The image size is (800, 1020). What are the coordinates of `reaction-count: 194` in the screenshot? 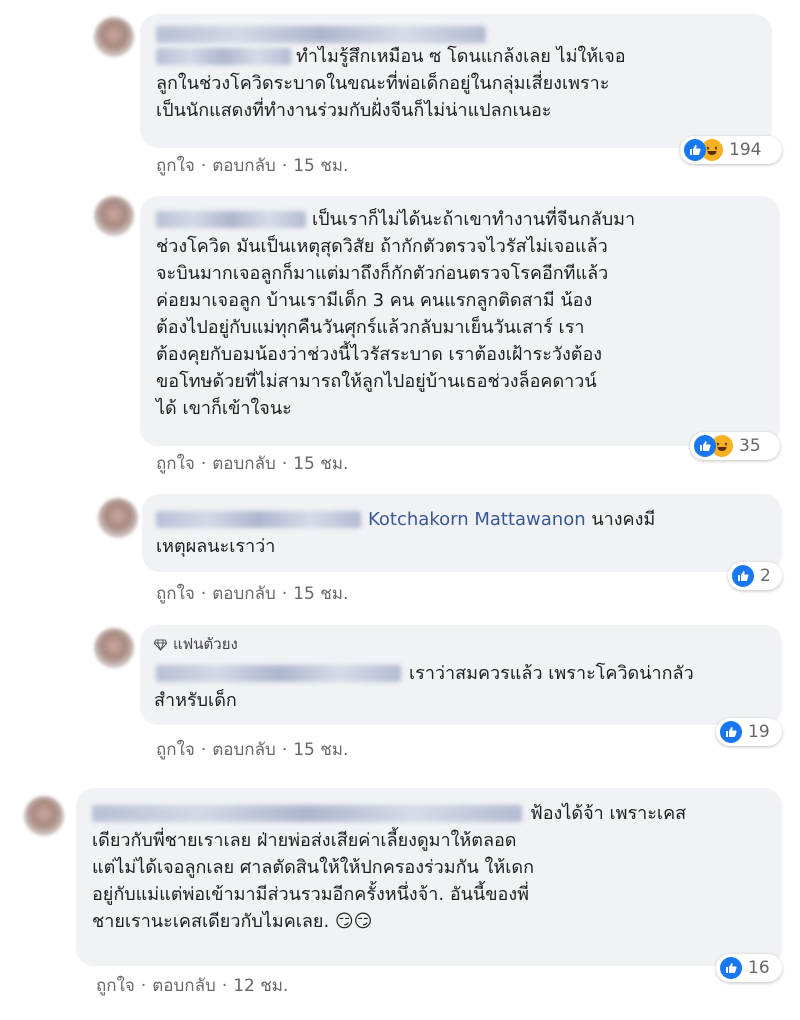 It's located at (745, 150).